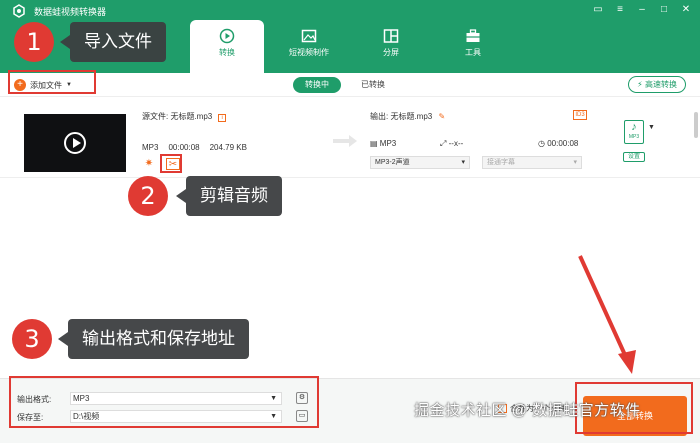 The image size is (700, 443). I want to click on fast-convert-label: 高速转换, so click(661, 84).